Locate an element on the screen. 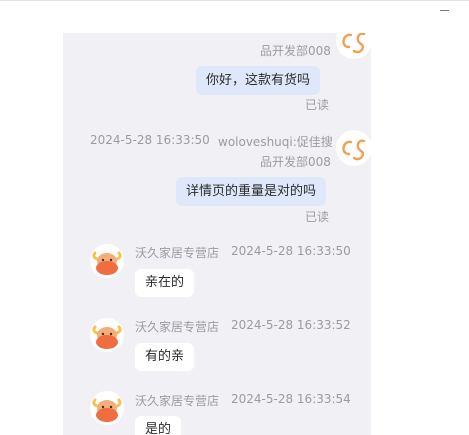  sender-name: woloveshuqi:促佳搜 is located at coordinates (275, 142).